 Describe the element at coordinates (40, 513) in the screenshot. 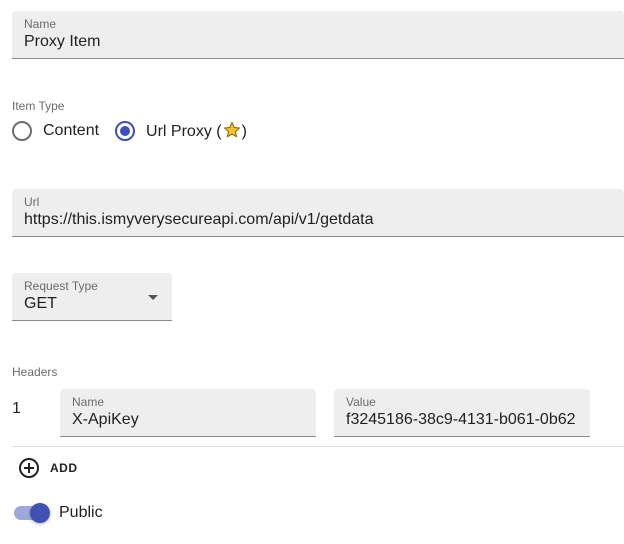

I see `public-toggle-thumb` at that location.